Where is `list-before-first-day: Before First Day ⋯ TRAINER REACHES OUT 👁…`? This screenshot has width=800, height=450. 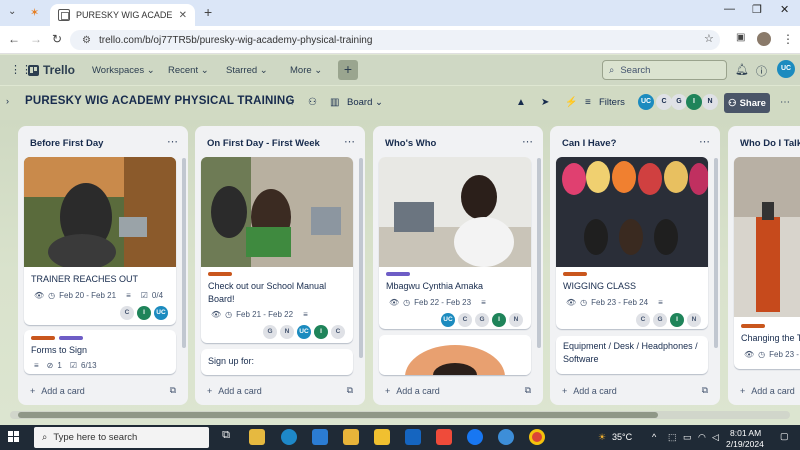 list-before-first-day: Before First Day ⋯ TRAINER REACHES OUT 👁… is located at coordinates (103, 265).